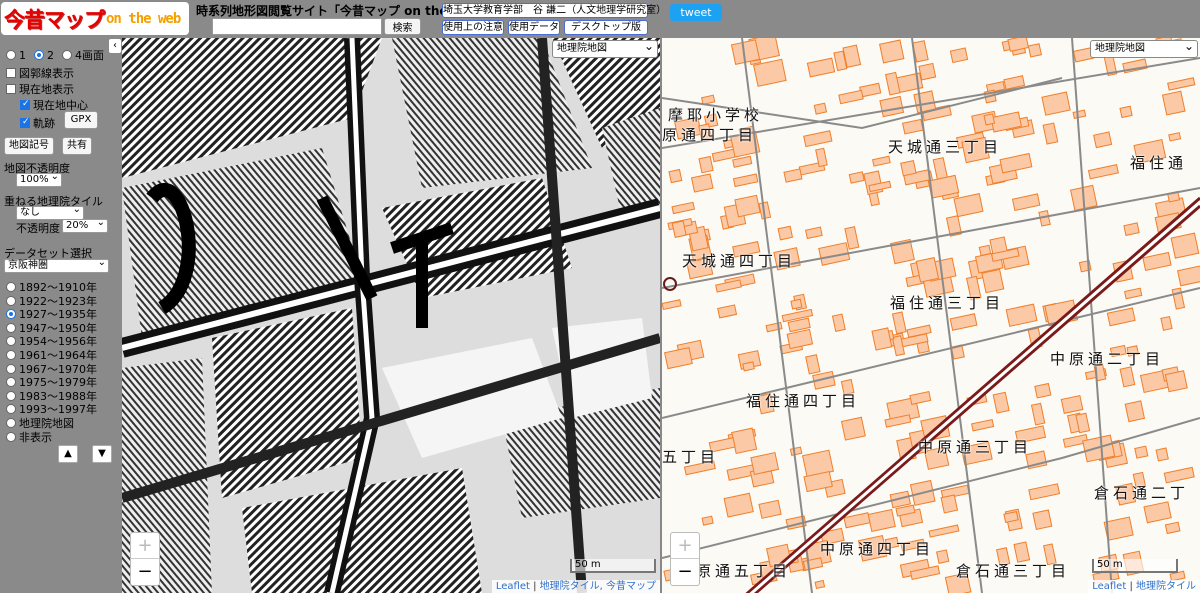 The height and width of the screenshot is (593, 1200). What do you see at coordinates (29, 146) in the screenshot?
I see `legend-button: 地図記号` at bounding box center [29, 146].